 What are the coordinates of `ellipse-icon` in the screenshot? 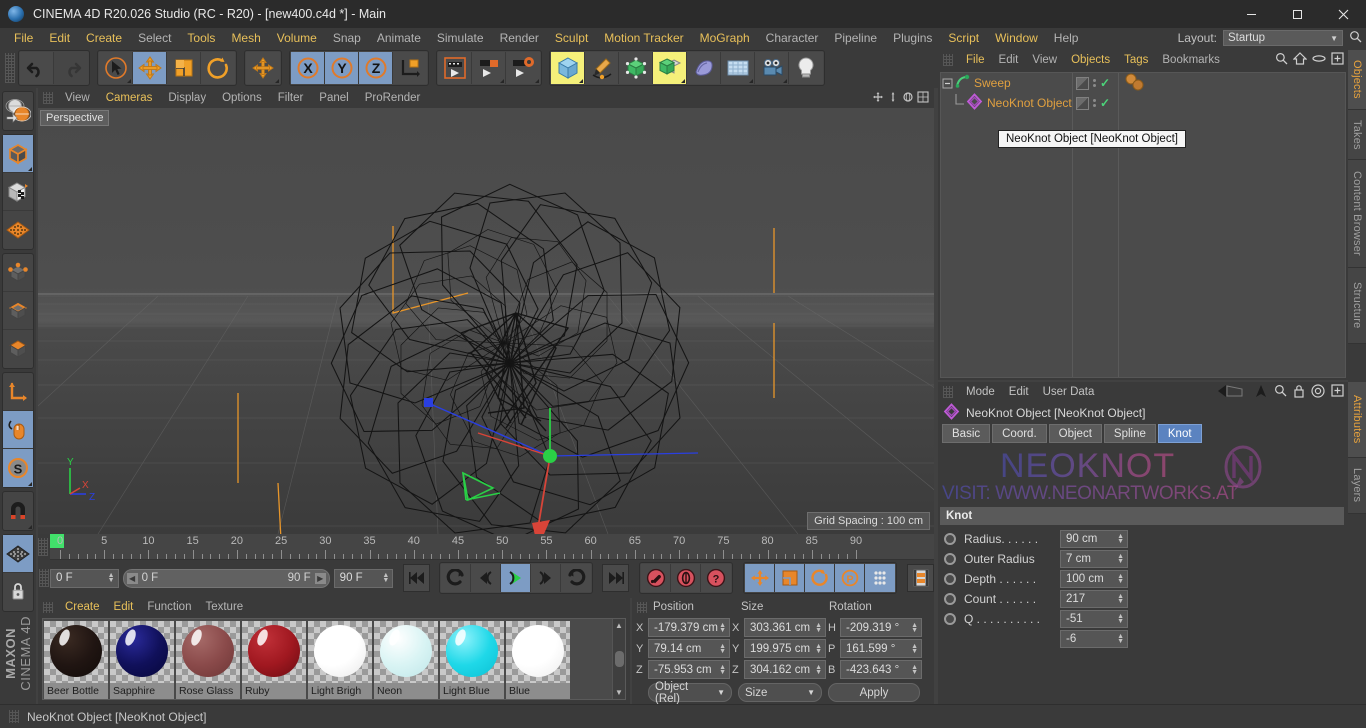 It's located at (1319, 60).